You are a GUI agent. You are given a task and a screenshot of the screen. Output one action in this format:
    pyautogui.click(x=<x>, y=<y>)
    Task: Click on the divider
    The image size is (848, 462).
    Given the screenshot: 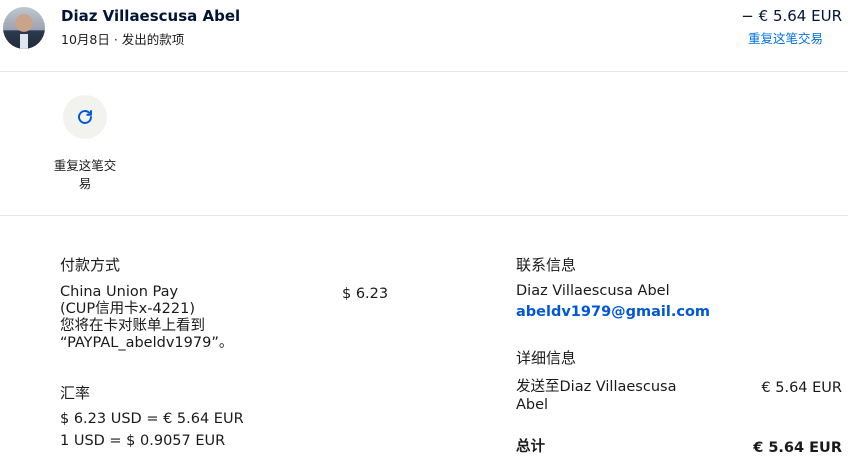 What is the action you would take?
    pyautogui.click(x=424, y=215)
    